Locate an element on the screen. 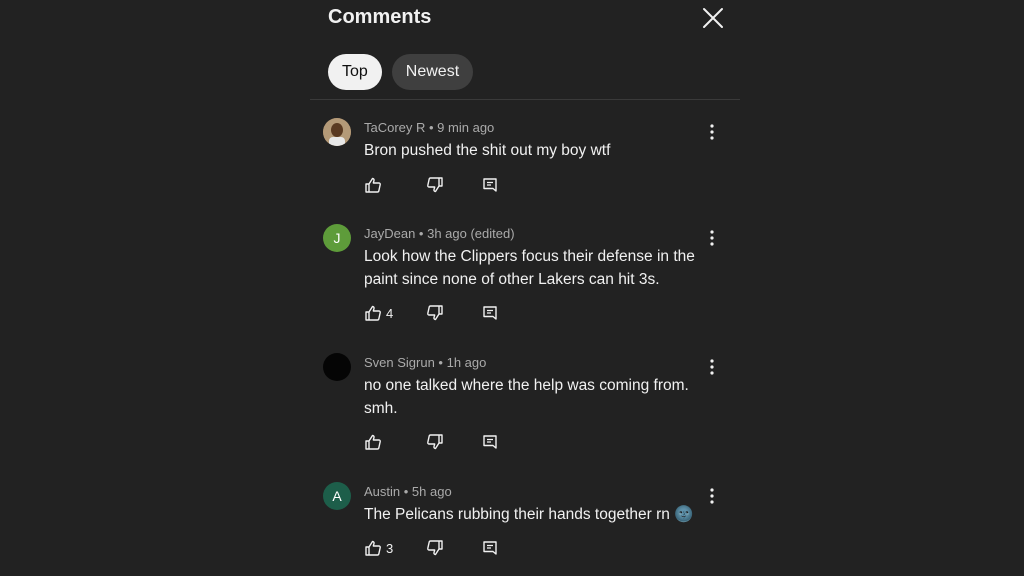 The height and width of the screenshot is (576, 1024). avatar-photo is located at coordinates (337, 132).